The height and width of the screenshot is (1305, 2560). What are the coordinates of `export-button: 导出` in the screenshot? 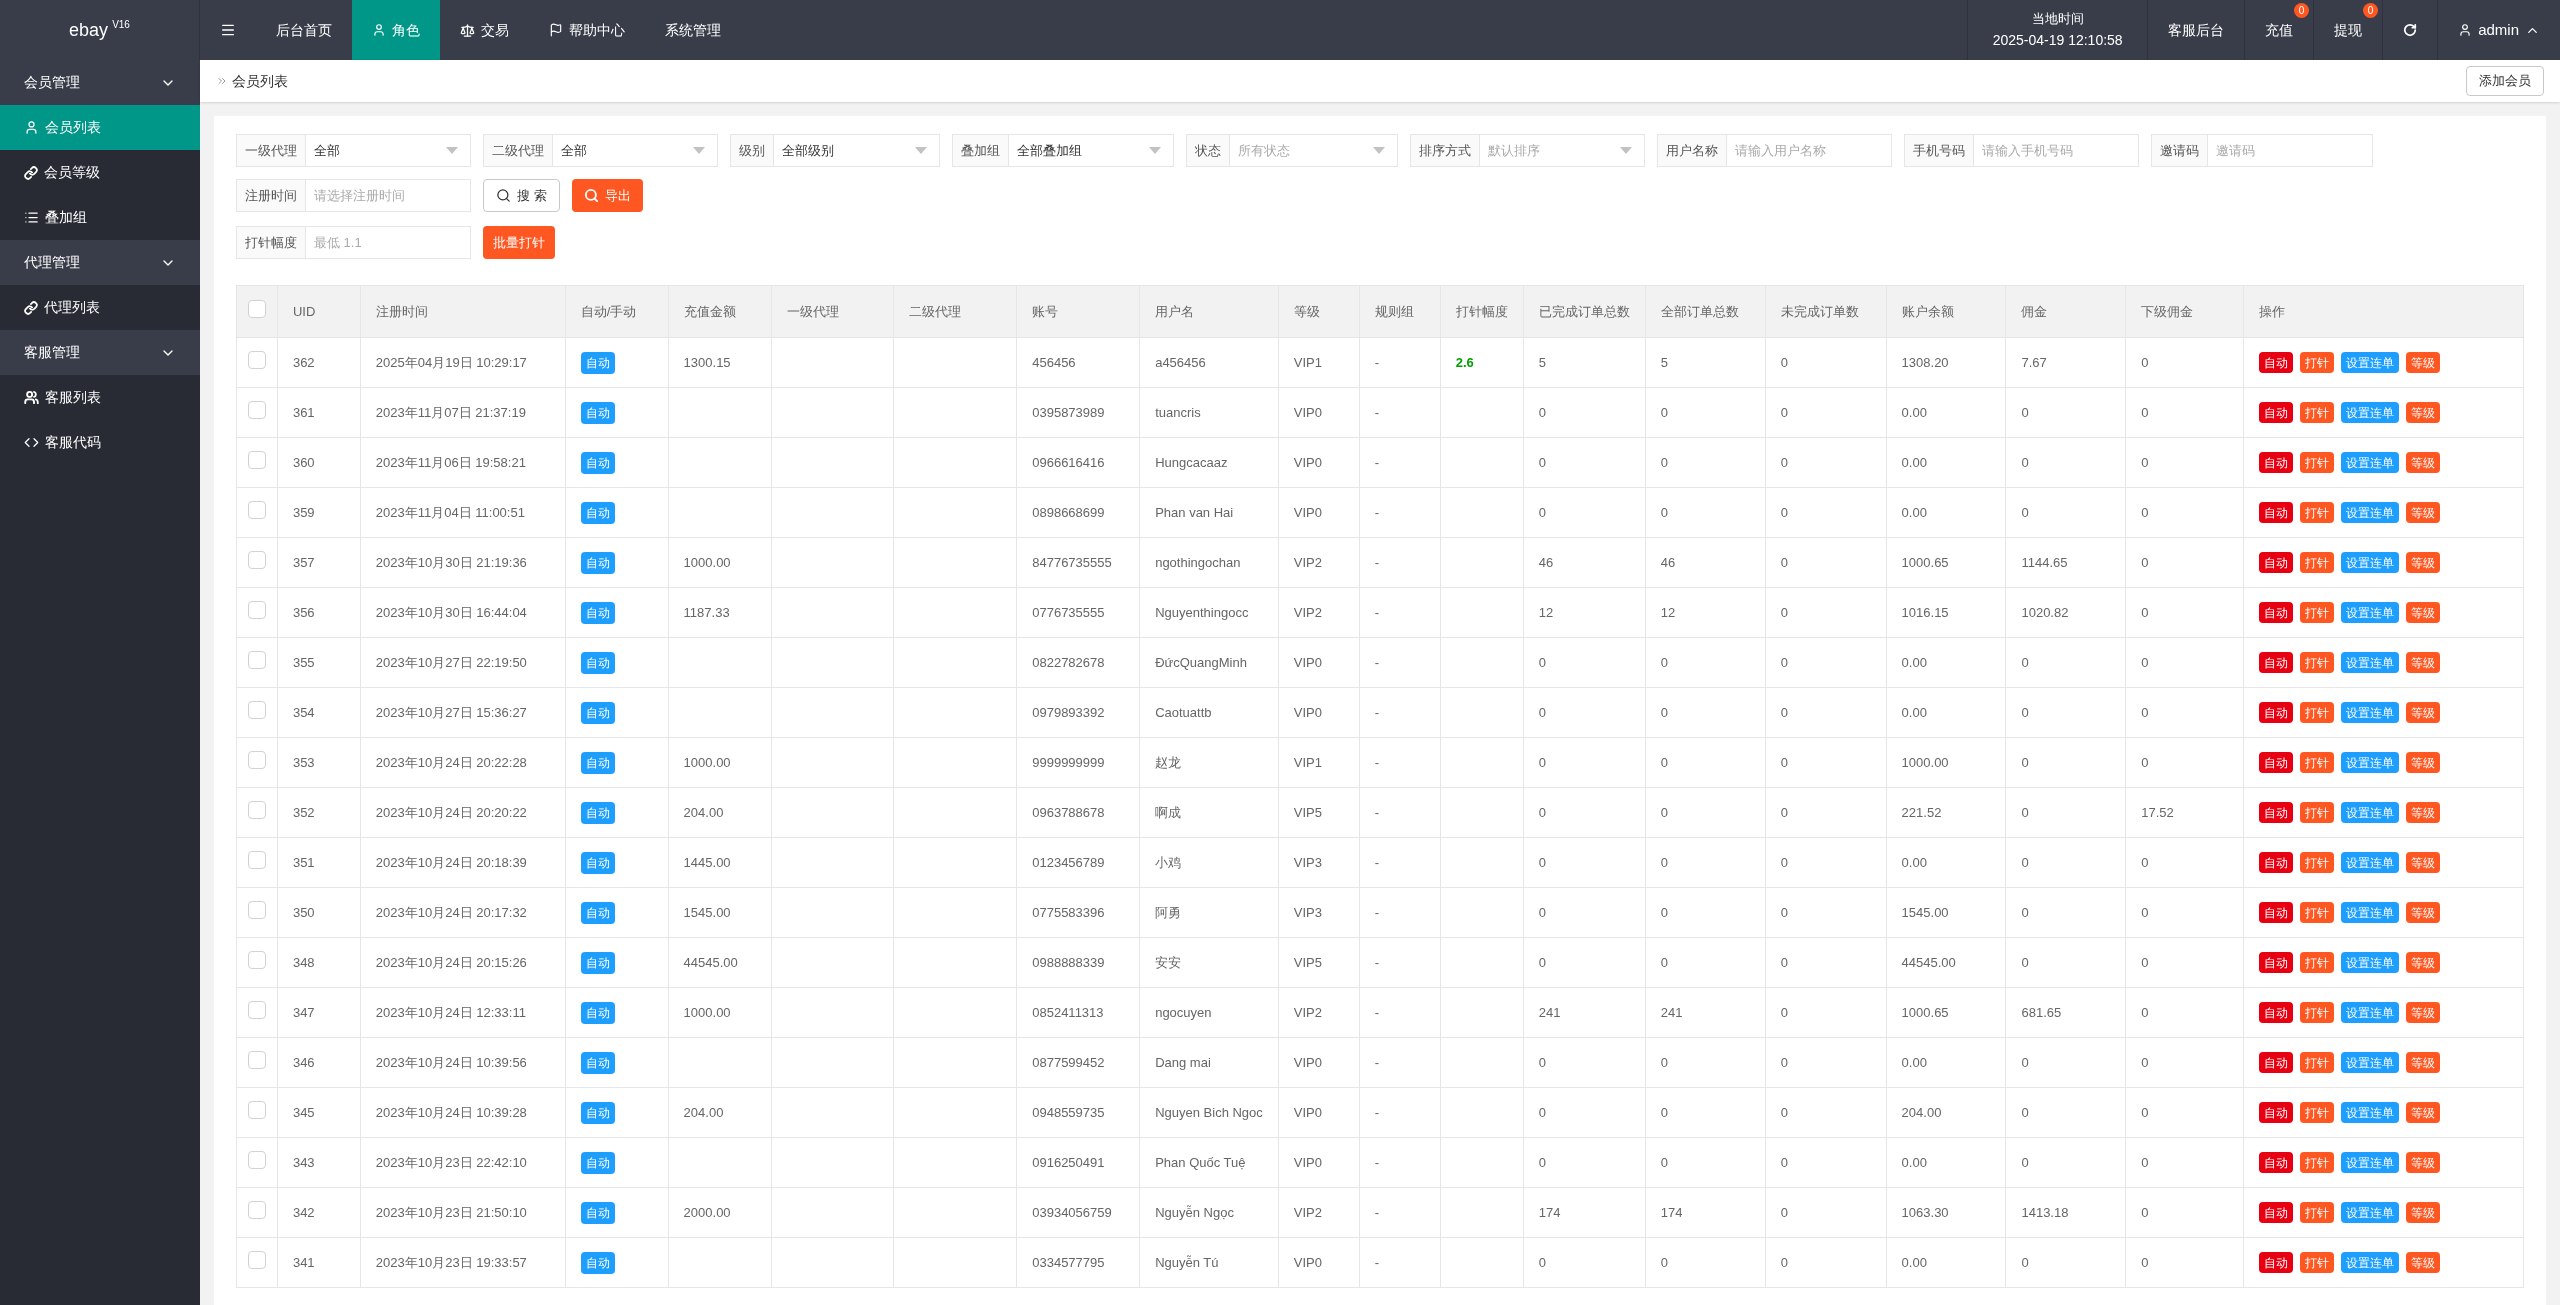 It's located at (607, 195).